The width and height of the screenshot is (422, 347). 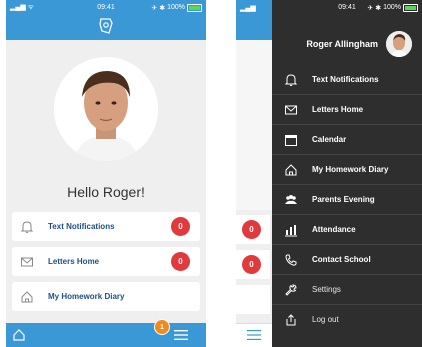 I want to click on menu-item-label: Letters Home, so click(x=338, y=109).